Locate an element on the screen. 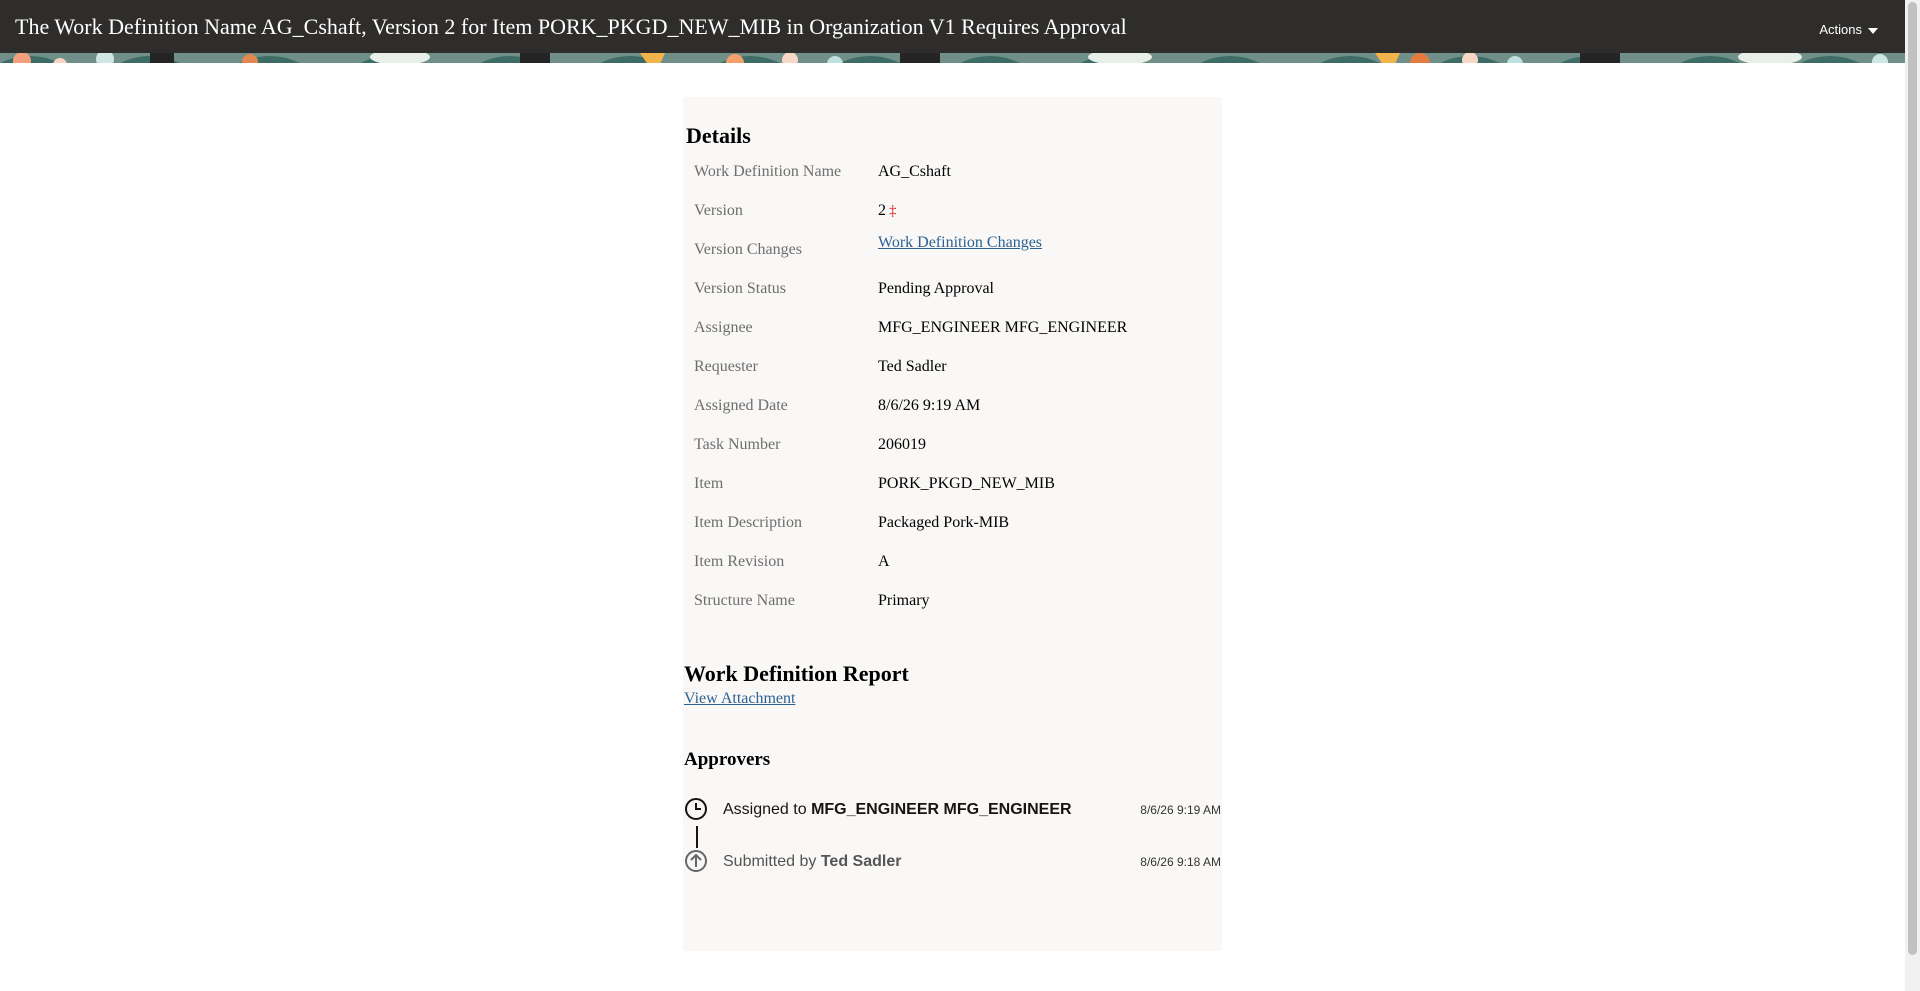 This screenshot has height=991, width=1920. detail-label: Work Definition Name is located at coordinates (768, 171).